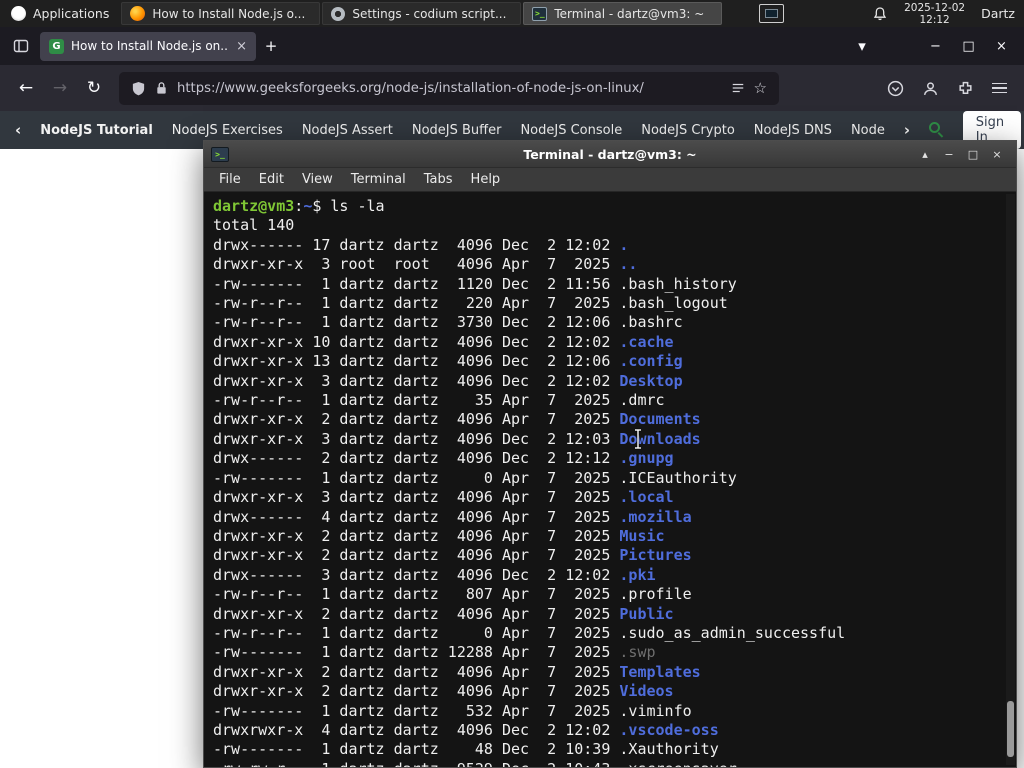 The image size is (1024, 768). Describe the element at coordinates (930, 88) in the screenshot. I see `account-icon` at that location.